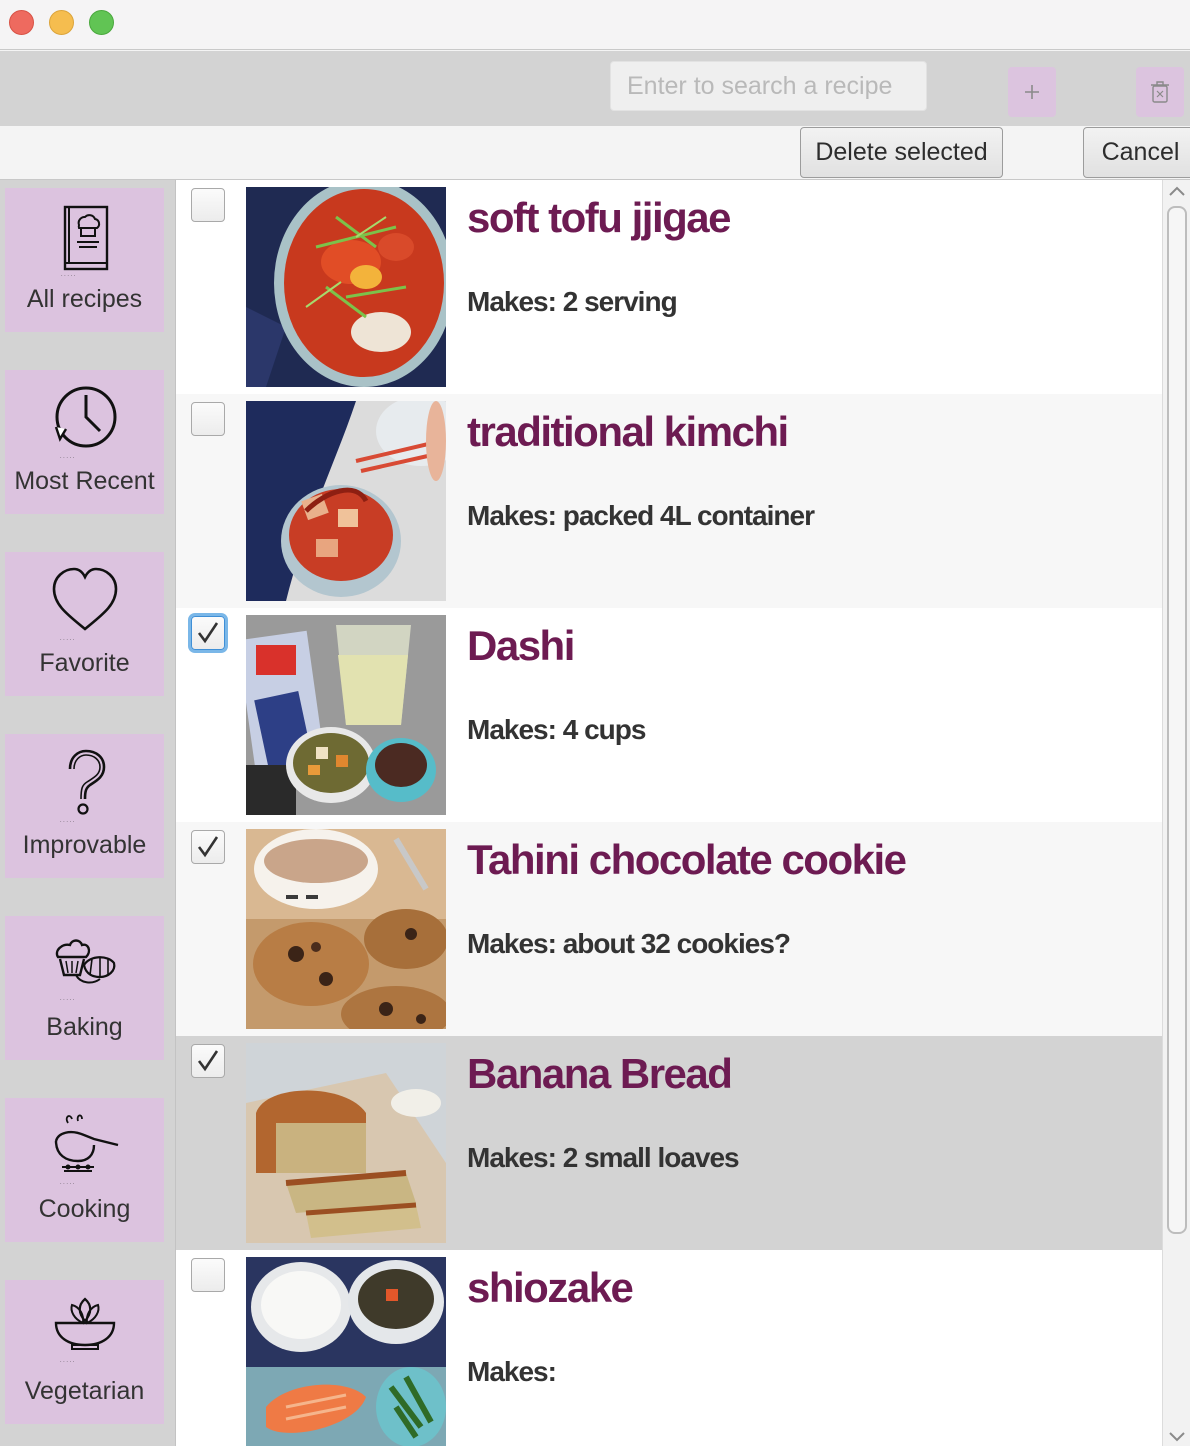 This screenshot has width=1190, height=1446. I want to click on close-window-button, so click(21, 22).